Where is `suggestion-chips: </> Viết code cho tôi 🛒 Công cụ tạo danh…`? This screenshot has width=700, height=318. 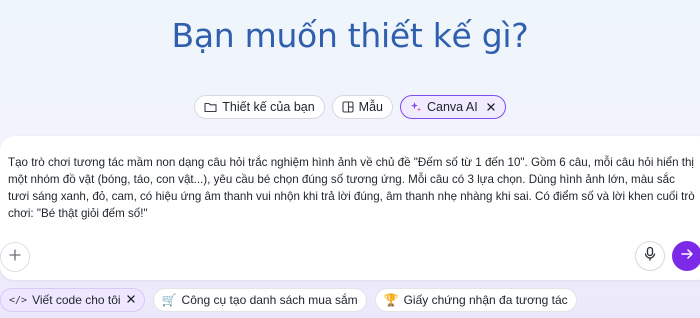
suggestion-chips: </> Viết code cho tôi 🛒 Công cụ tạo danh… is located at coordinates (288, 300).